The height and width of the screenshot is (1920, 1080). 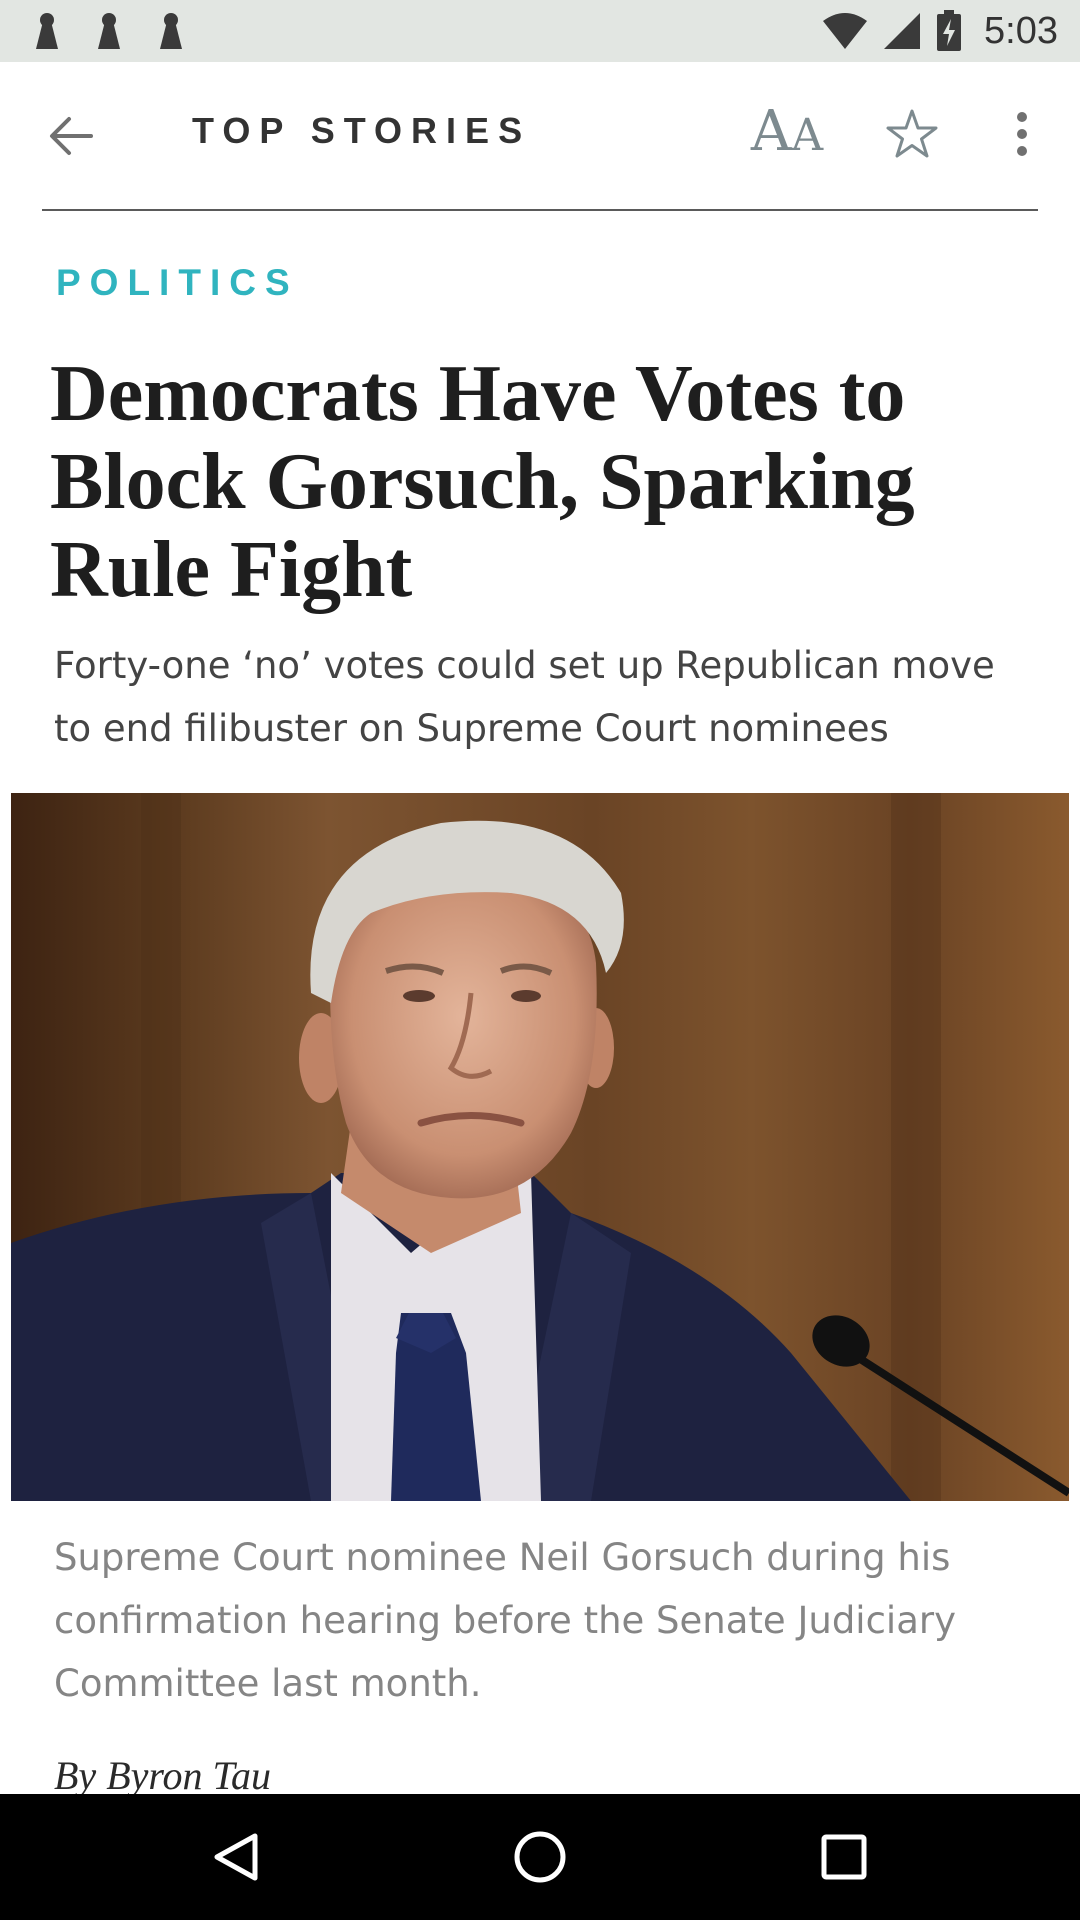 I want to click on home-circle-icon, so click(x=540, y=1857).